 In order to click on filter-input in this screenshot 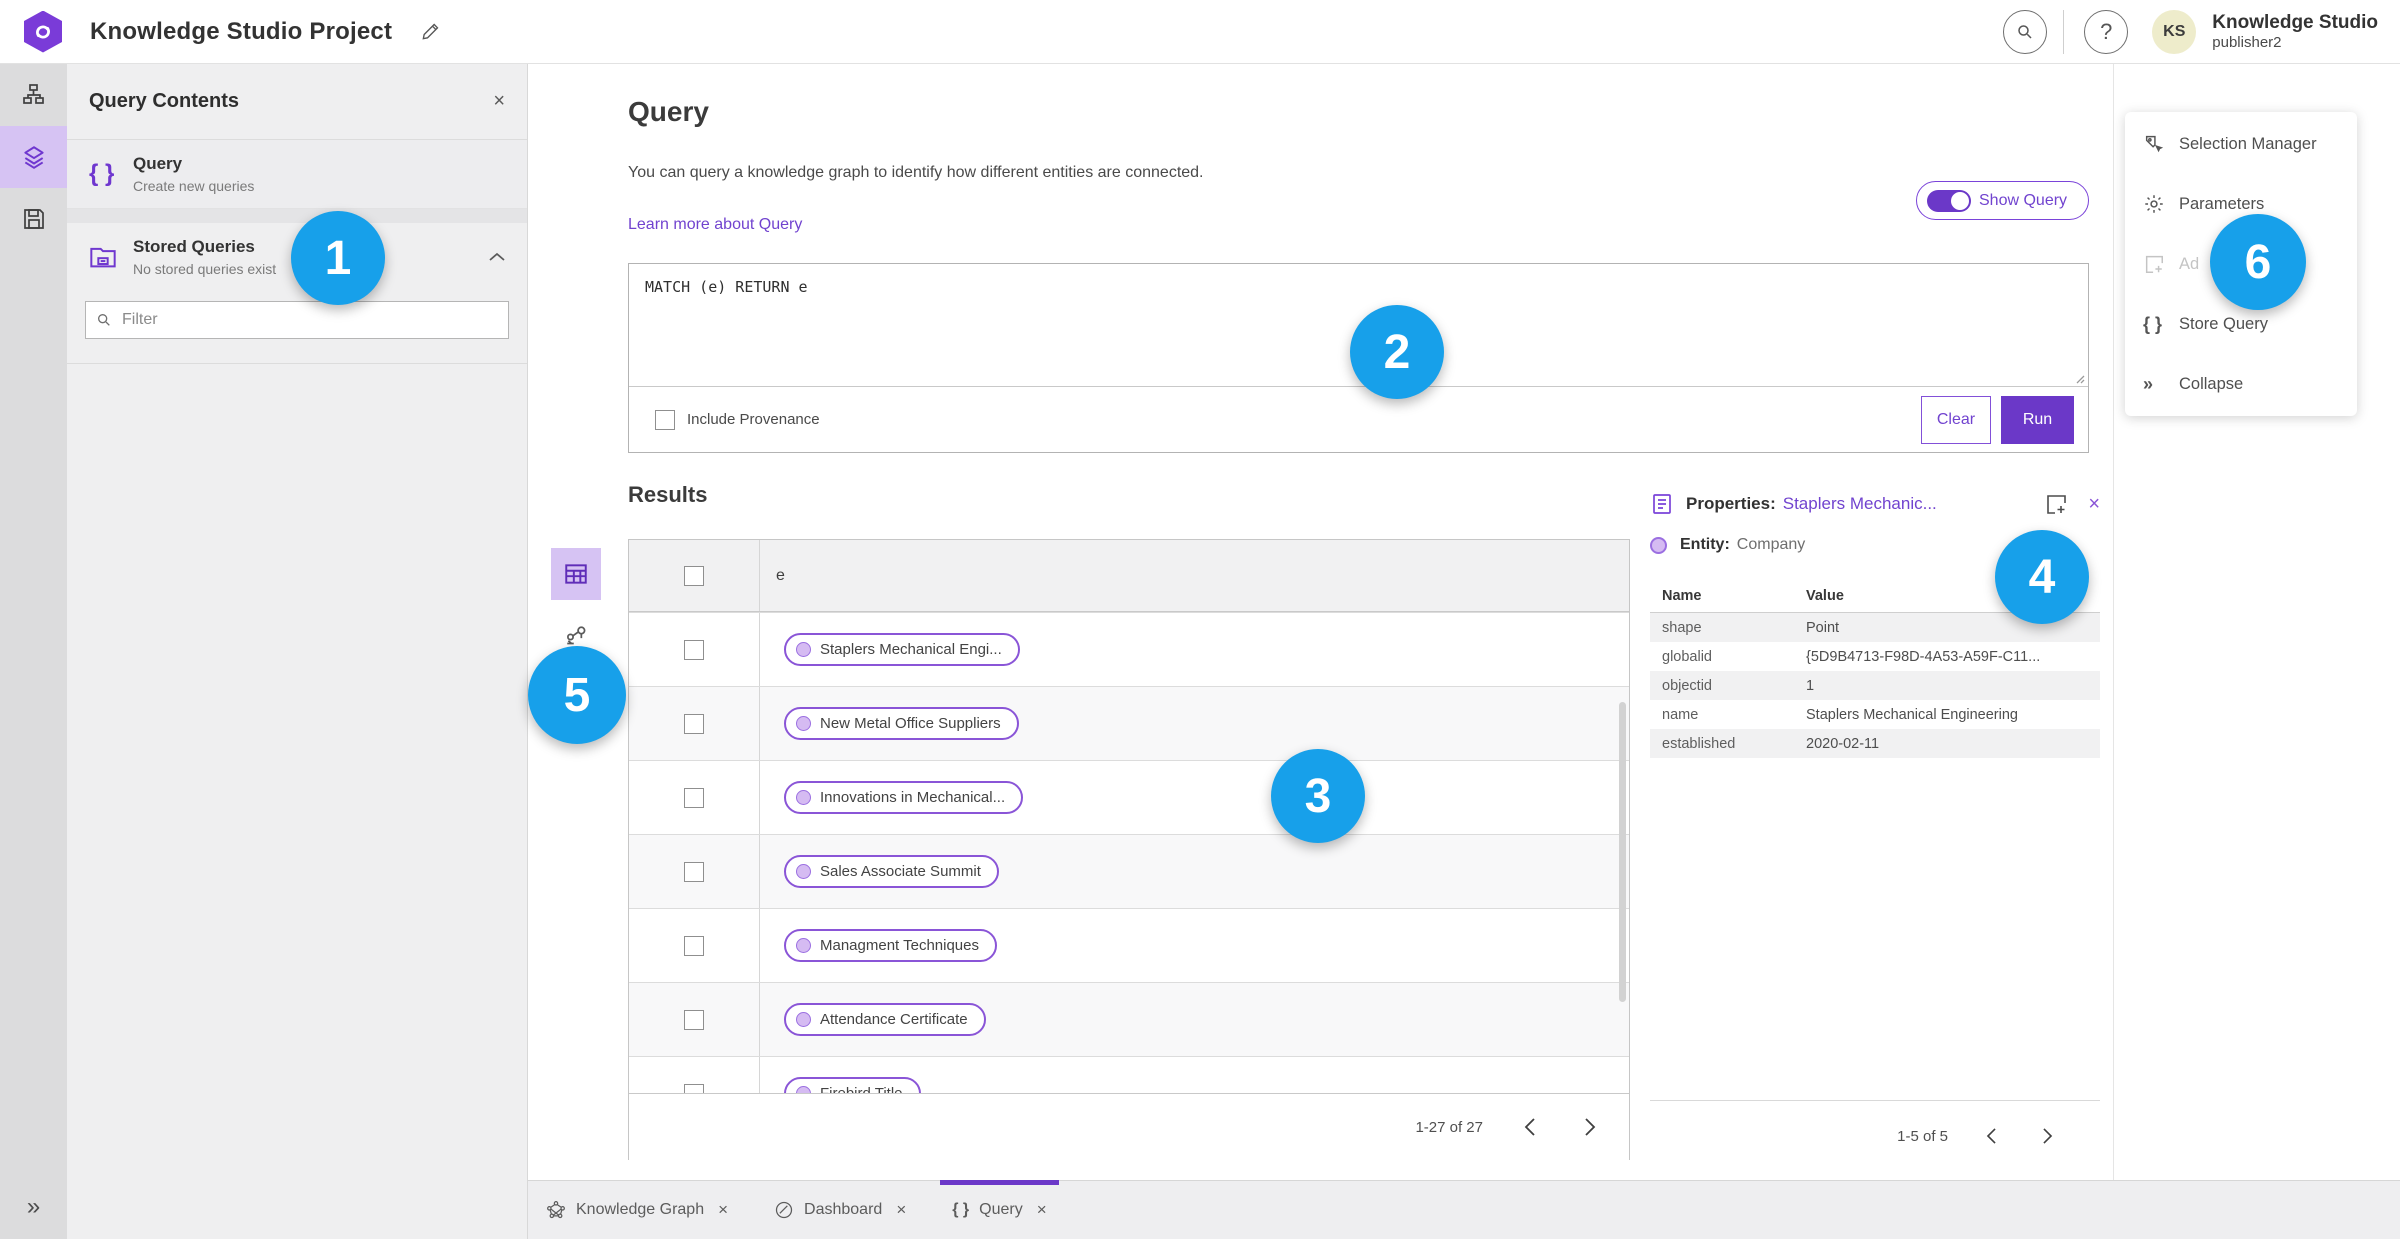, I will do `click(310, 320)`.